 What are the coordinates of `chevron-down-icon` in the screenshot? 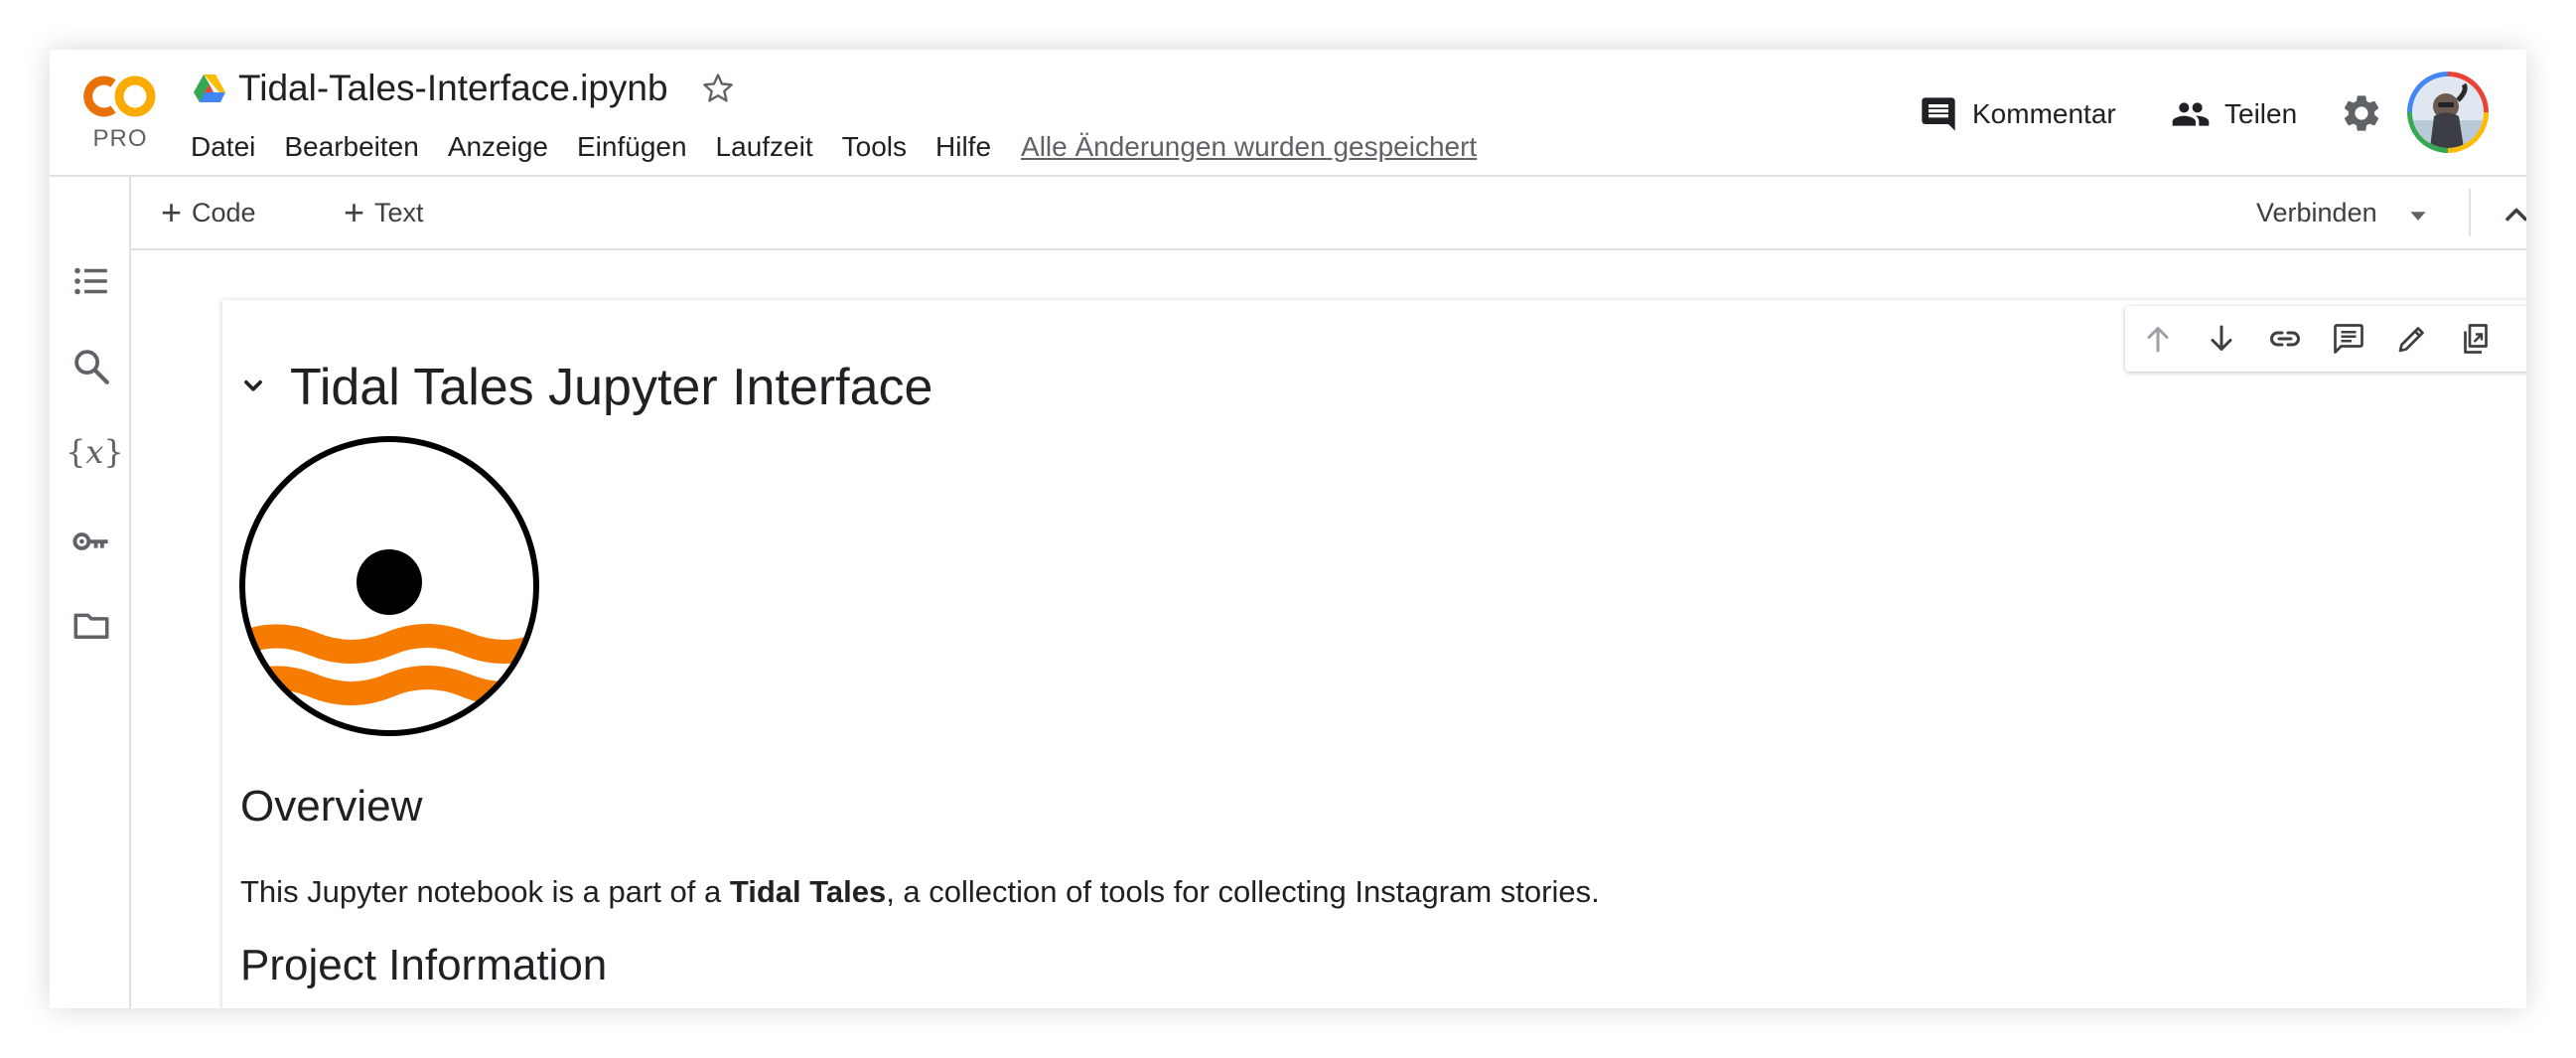 It's located at (253, 386).